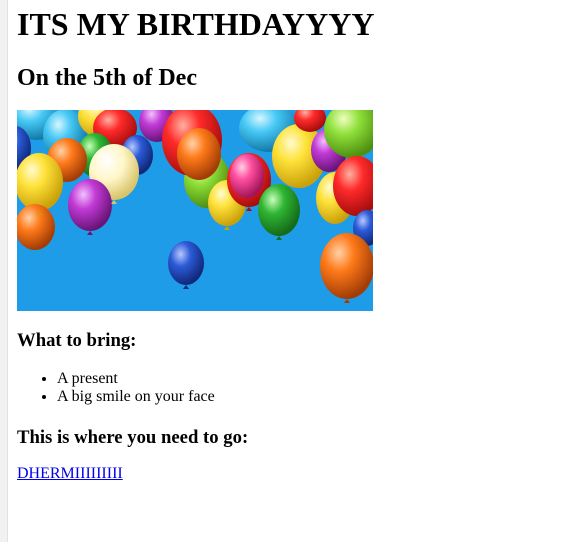  What do you see at coordinates (196, 24) in the screenshot?
I see `page-title: ITS MY BIRTHDAYYYY` at bounding box center [196, 24].